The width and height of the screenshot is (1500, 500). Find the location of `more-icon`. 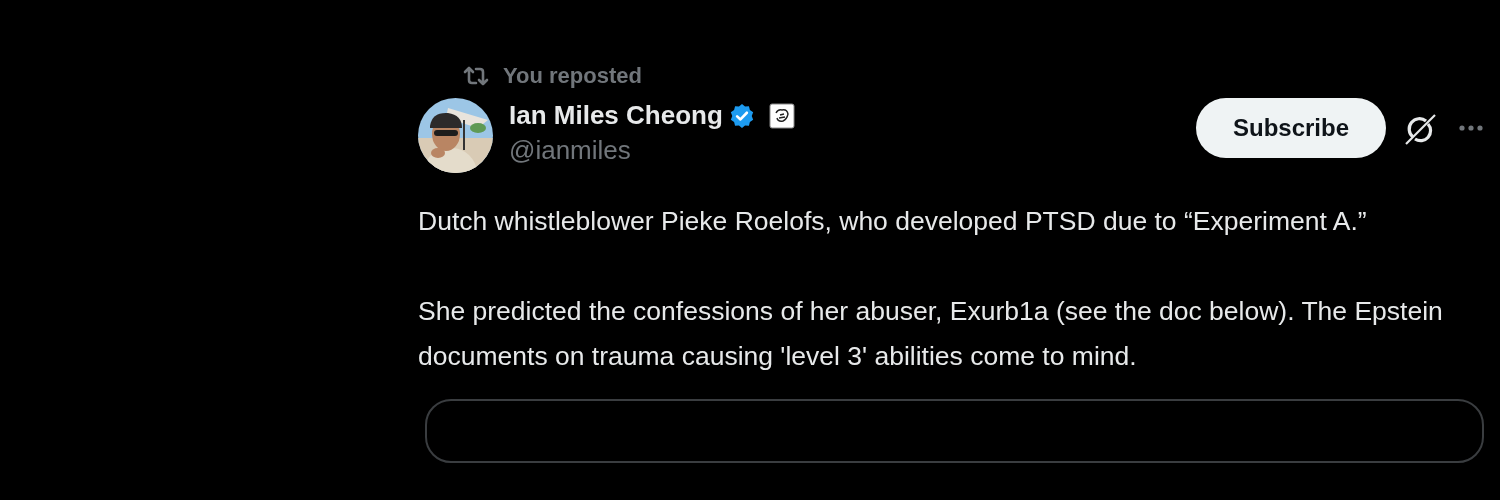

more-icon is located at coordinates (1471, 128).